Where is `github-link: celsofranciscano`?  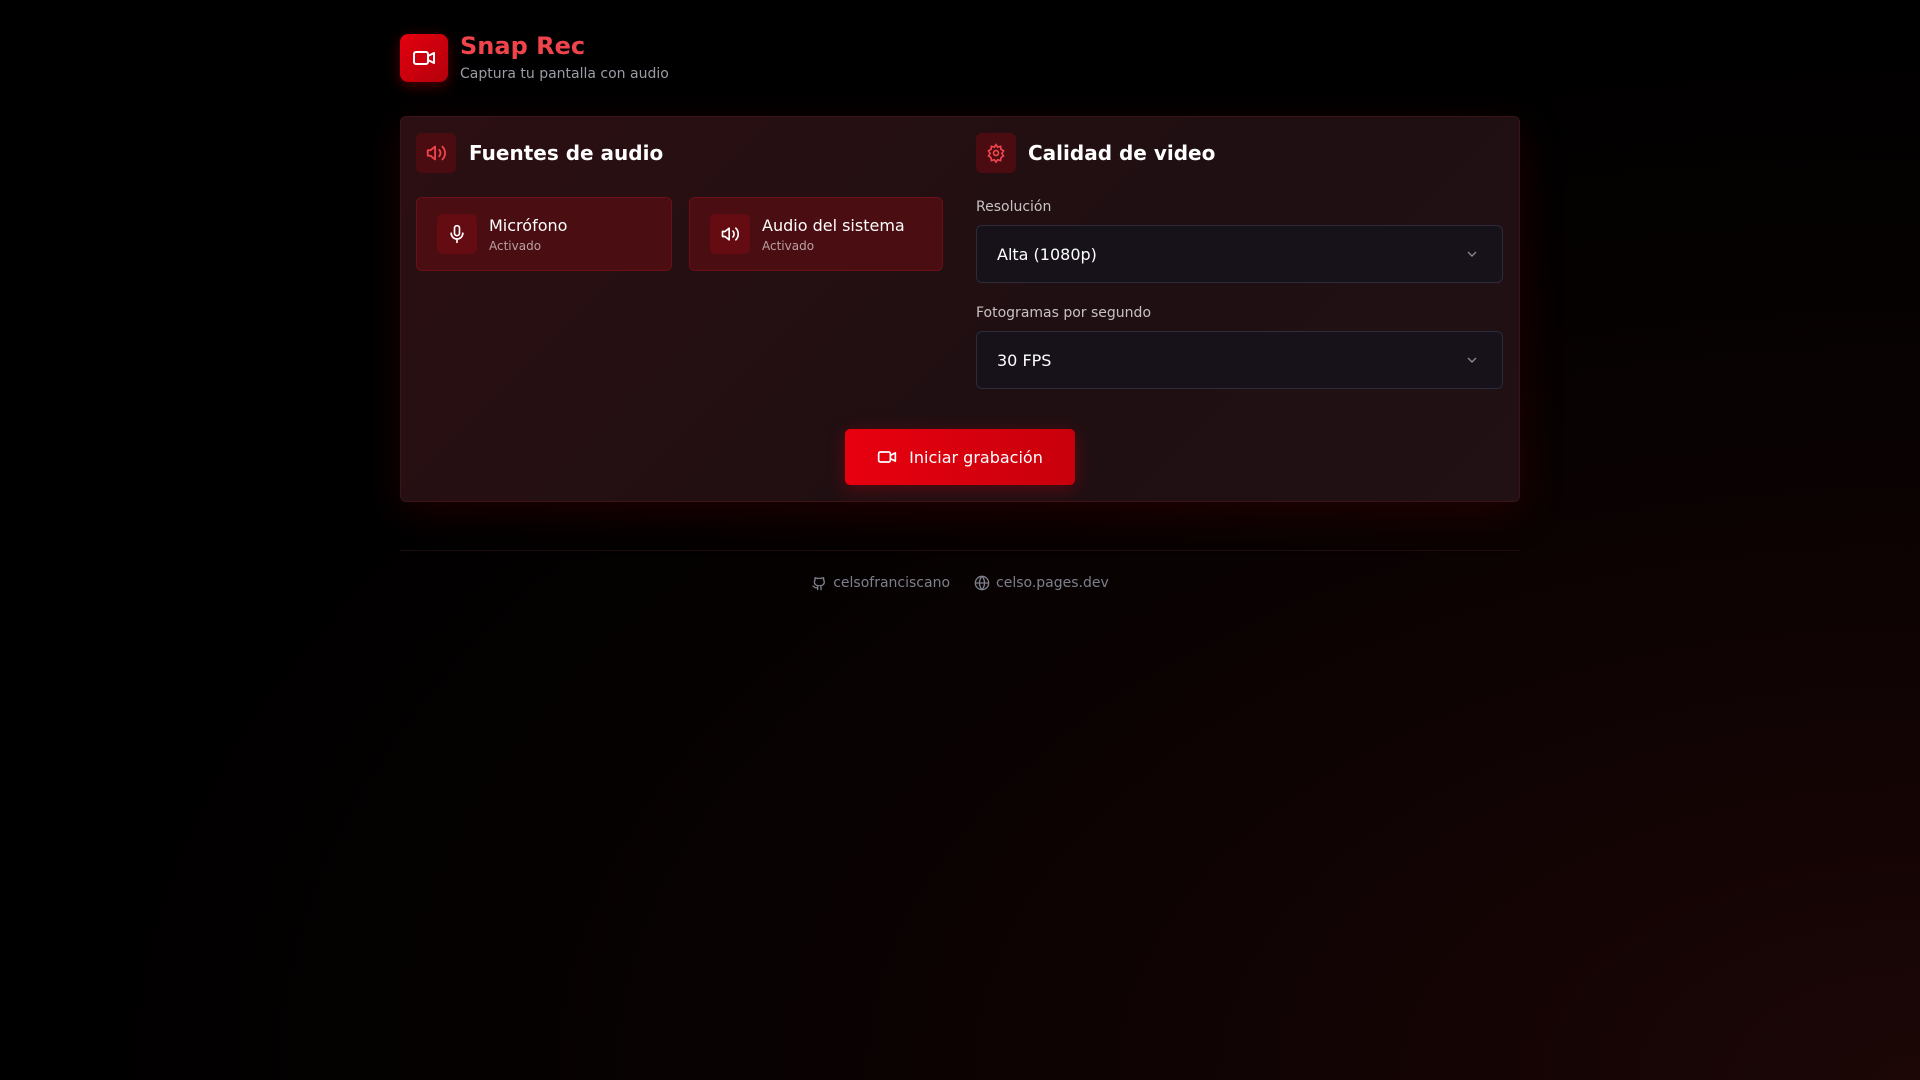
github-link: celsofranciscano is located at coordinates (880, 583).